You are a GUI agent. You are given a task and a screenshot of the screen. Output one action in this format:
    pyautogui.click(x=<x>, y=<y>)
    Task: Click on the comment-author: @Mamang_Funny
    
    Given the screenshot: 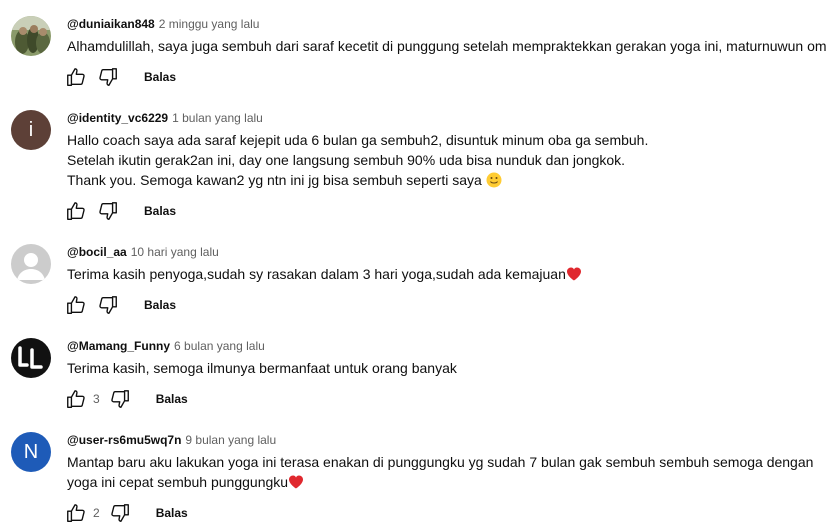 What is the action you would take?
    pyautogui.click(x=118, y=346)
    